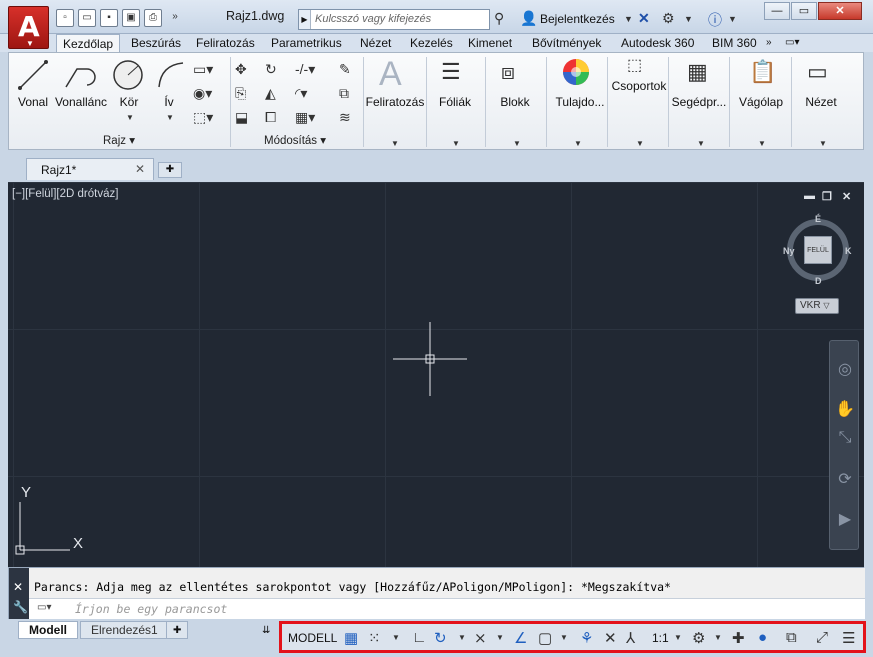 Image resolution: width=873 pixels, height=657 pixels. Describe the element at coordinates (455, 102) in the screenshot. I see `layers-button: Fóliák` at that location.